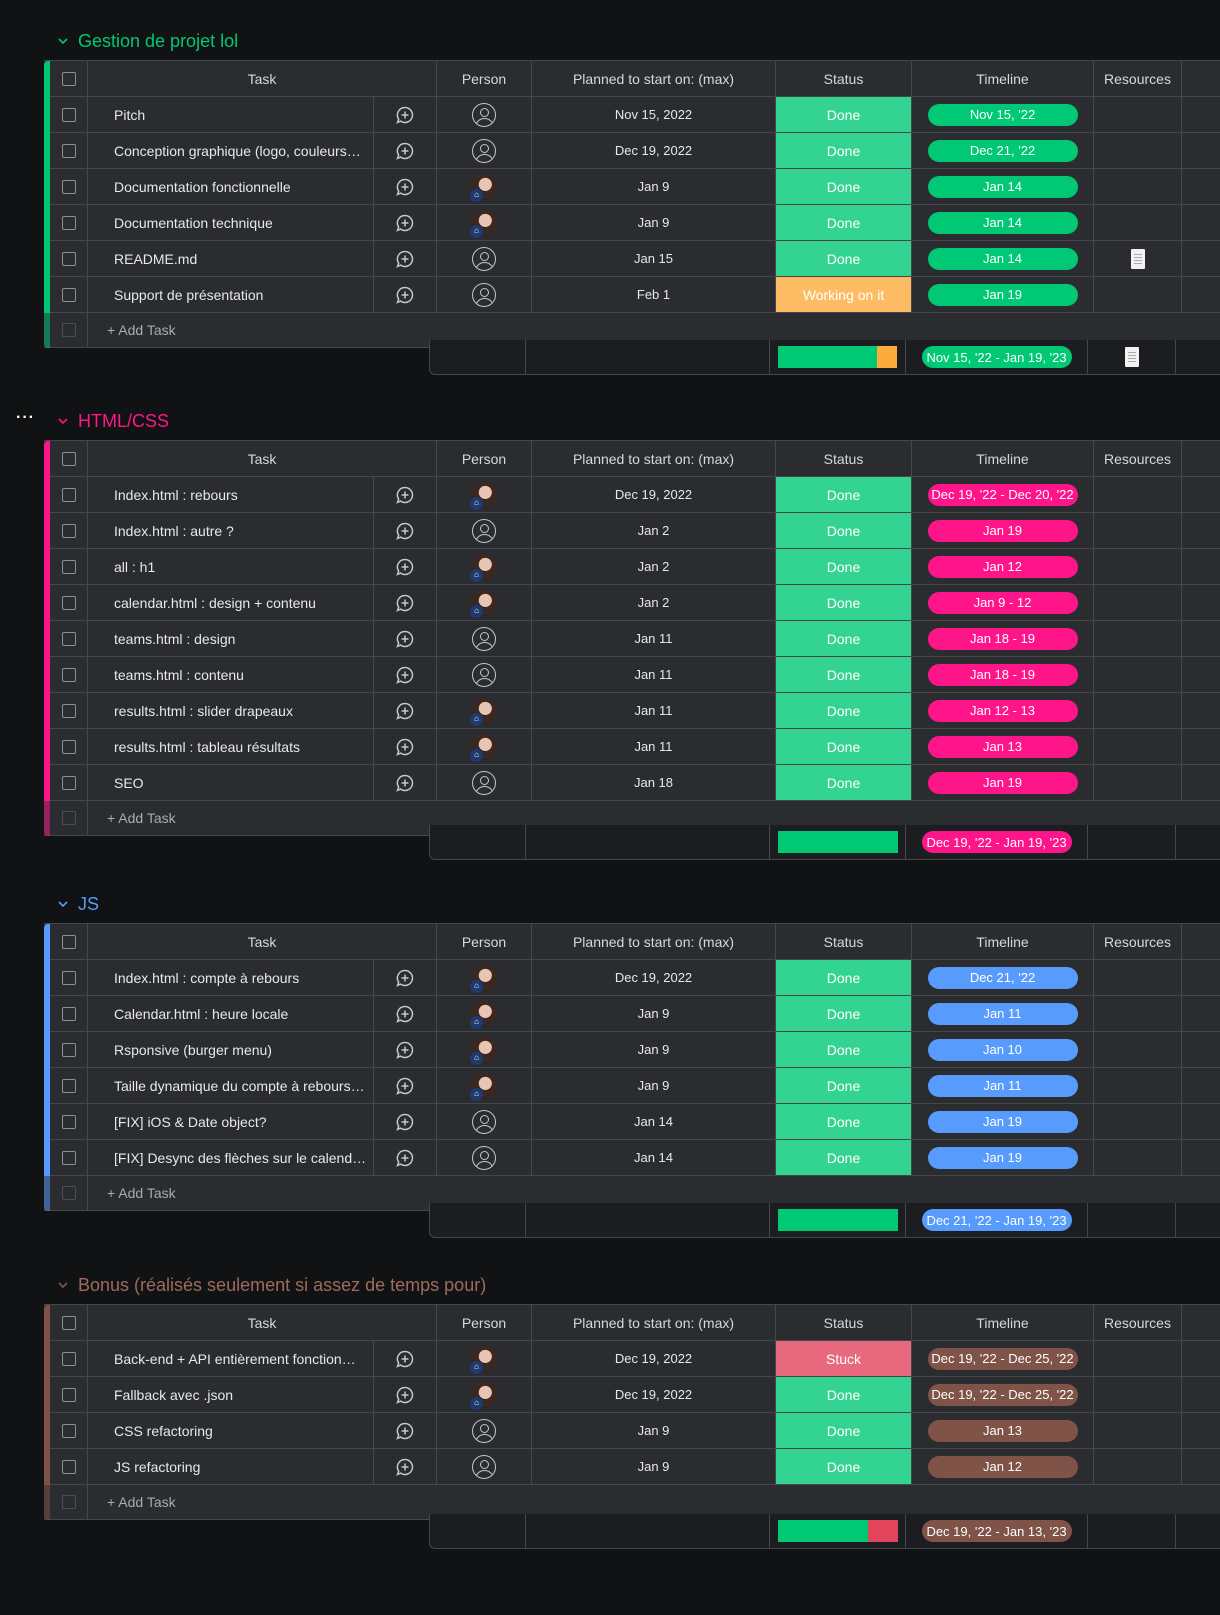 The width and height of the screenshot is (1220, 1615). Describe the element at coordinates (203, 711) in the screenshot. I see `task-name: results.html : slider drapeaux` at that location.